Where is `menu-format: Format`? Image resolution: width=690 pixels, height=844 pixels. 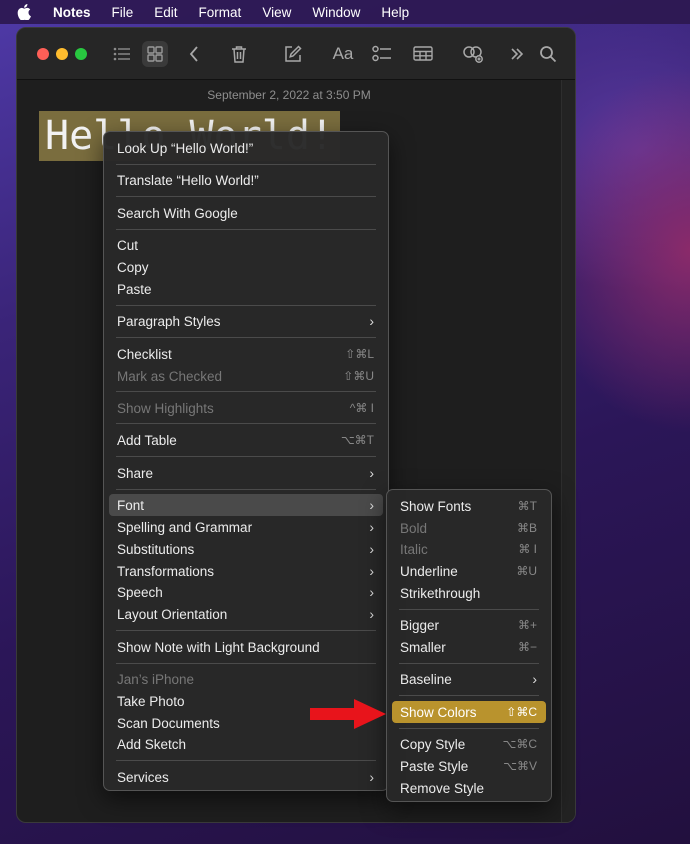
menu-format: Format is located at coordinates (220, 12).